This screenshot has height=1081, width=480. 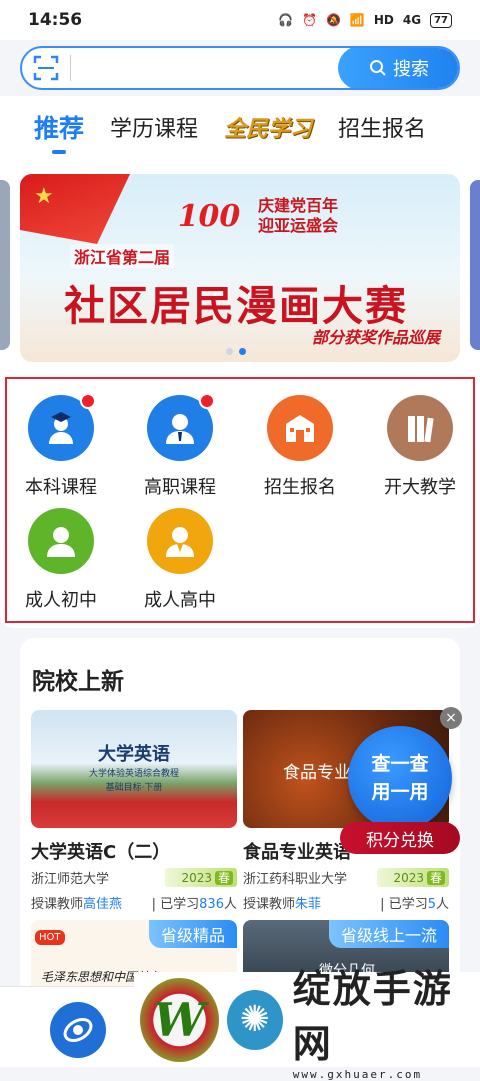 I want to click on course-teacher: 授课教师朱菲, so click(x=282, y=904).